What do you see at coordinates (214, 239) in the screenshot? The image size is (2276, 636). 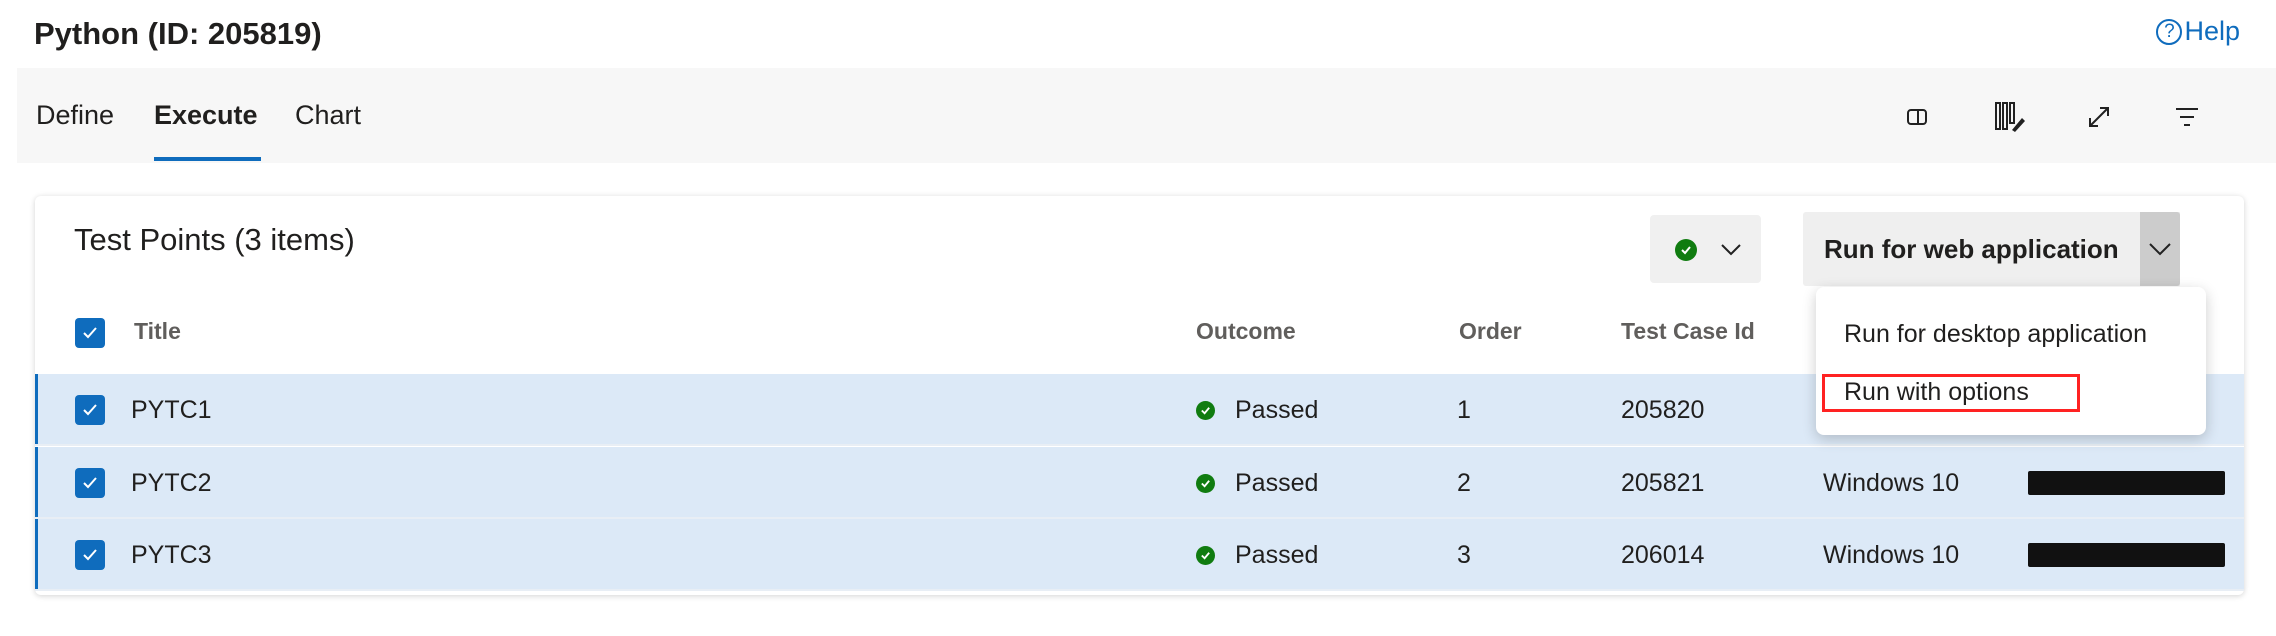 I see `card-title: Test Points (3 items)` at bounding box center [214, 239].